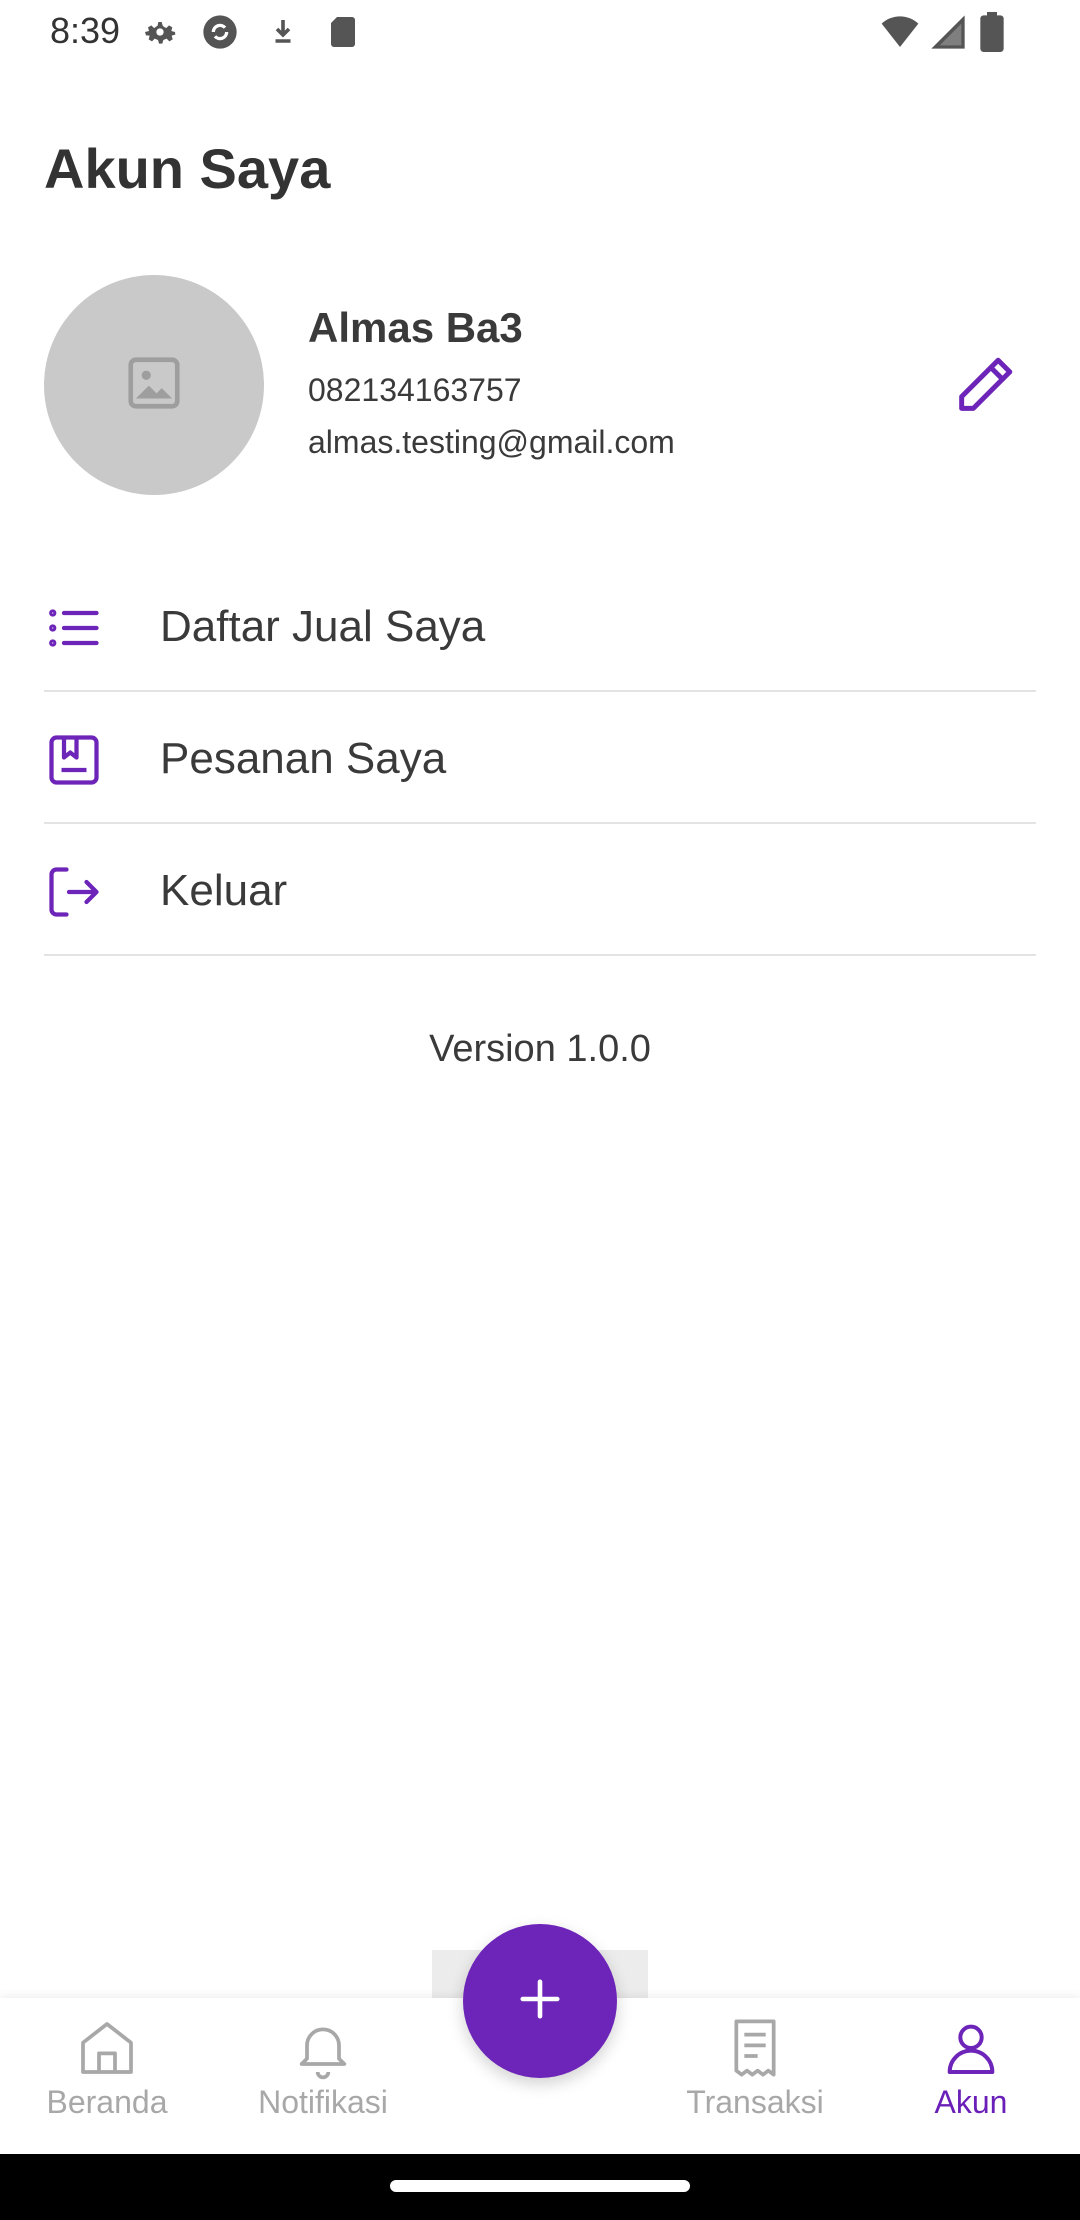 This screenshot has height=2220, width=1080. I want to click on nav-label: Akun, so click(971, 2102).